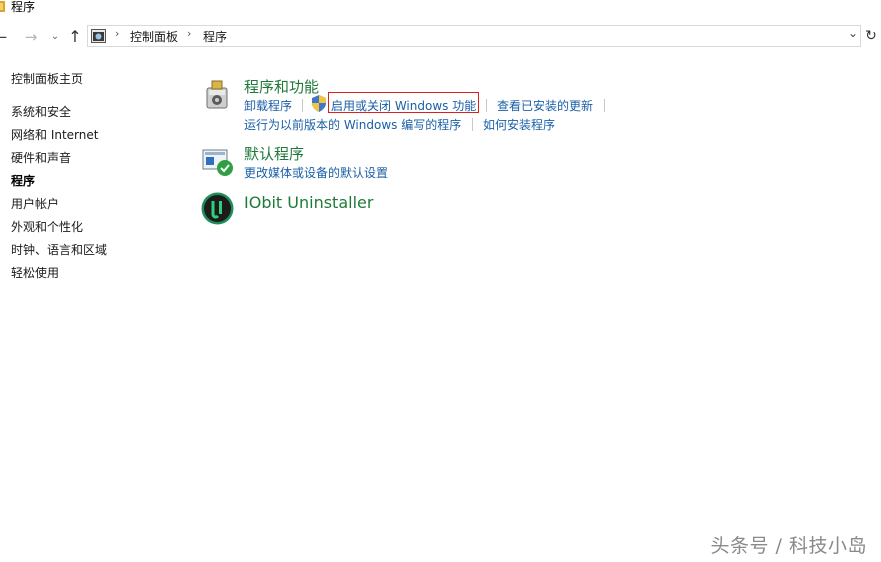 Image resolution: width=881 pixels, height=562 pixels. What do you see at coordinates (268, 105) in the screenshot?
I see `uninstall-program-link: 卸载程序` at bounding box center [268, 105].